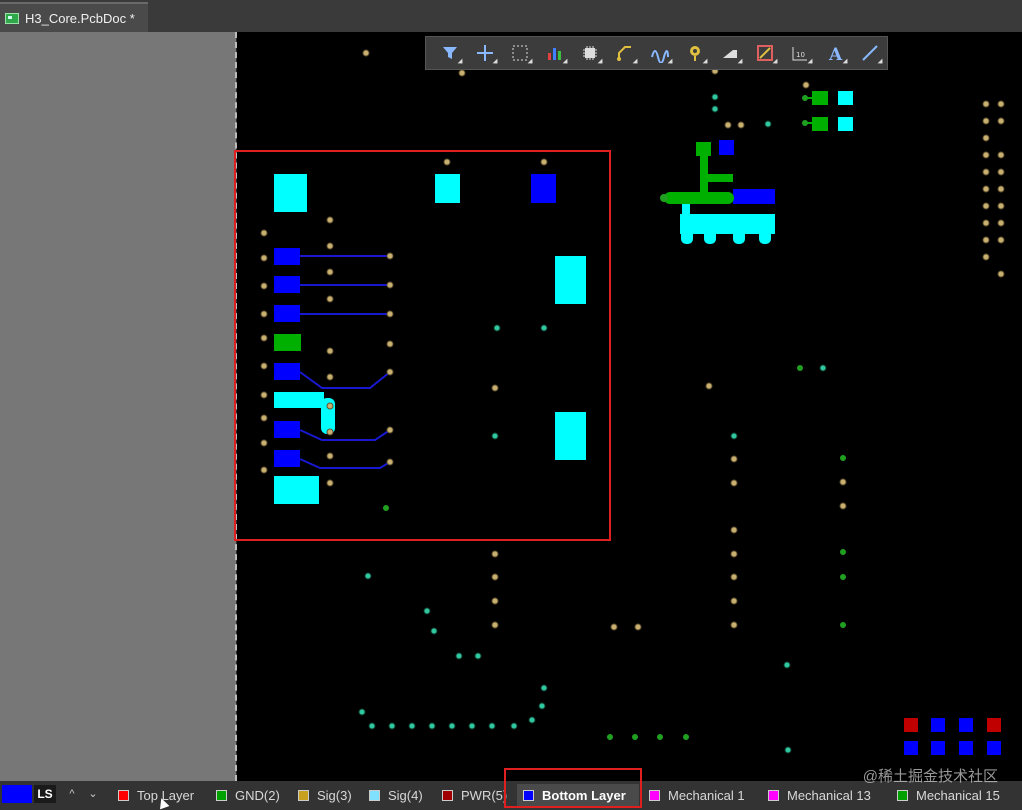  I want to click on layer-tab-label: PWR(5), so click(484, 795).